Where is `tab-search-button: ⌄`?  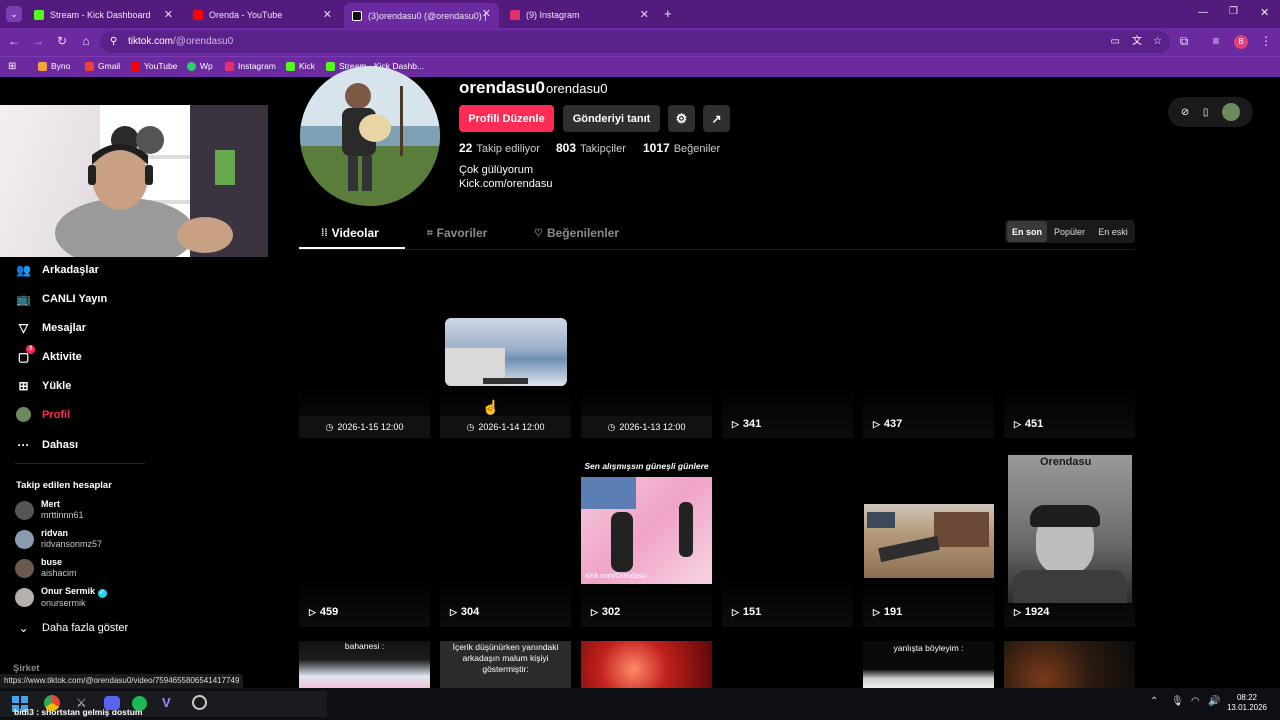
tab-search-button: ⌄ is located at coordinates (14, 14).